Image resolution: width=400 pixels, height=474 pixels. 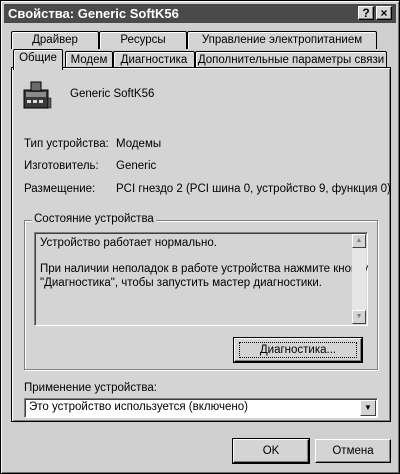 I want to click on device-type-value: Модемы, so click(x=139, y=144).